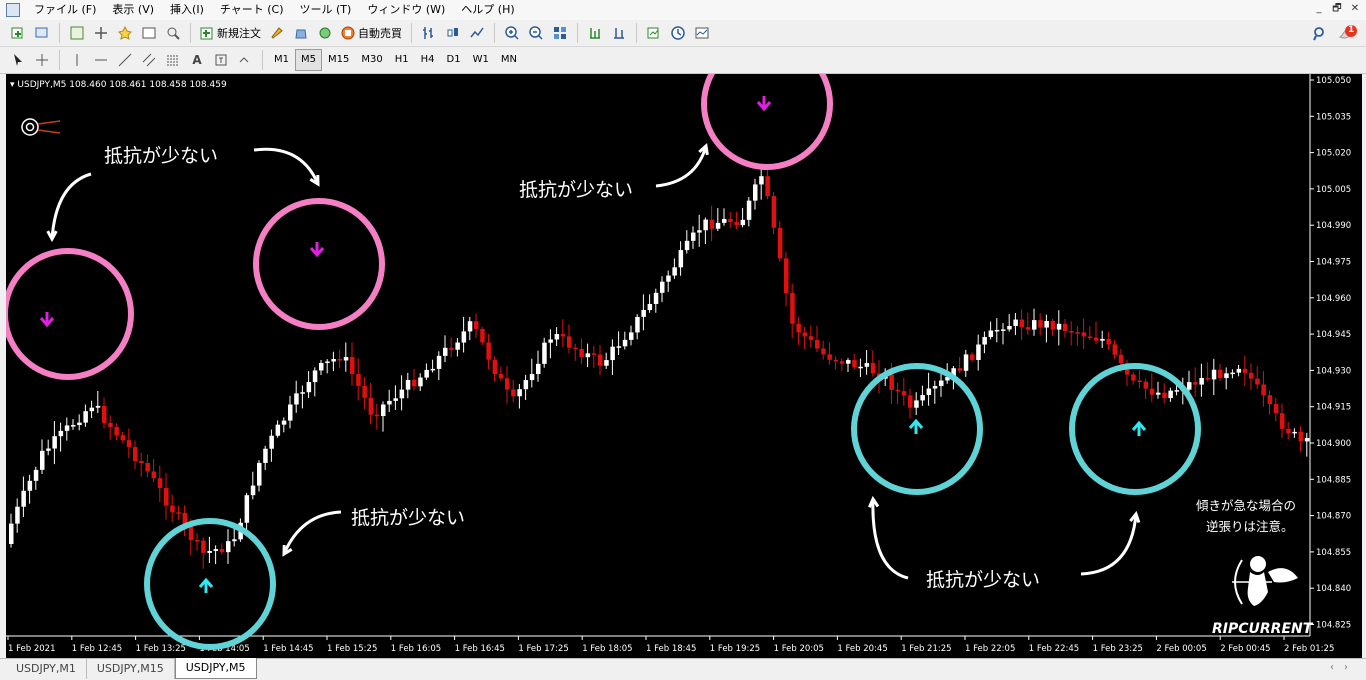 Image resolution: width=1366 pixels, height=680 pixels. Describe the element at coordinates (352, 649) in the screenshot. I see `time-tick-label: 1 Feb 15:25` at that location.